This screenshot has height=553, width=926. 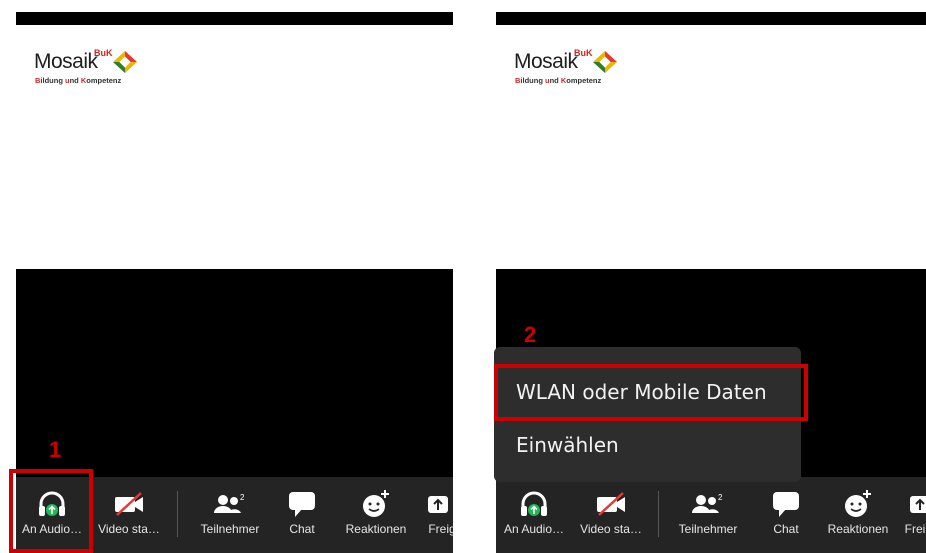 I want to click on menu-item-dial-in: Einwählen, so click(x=647, y=445).